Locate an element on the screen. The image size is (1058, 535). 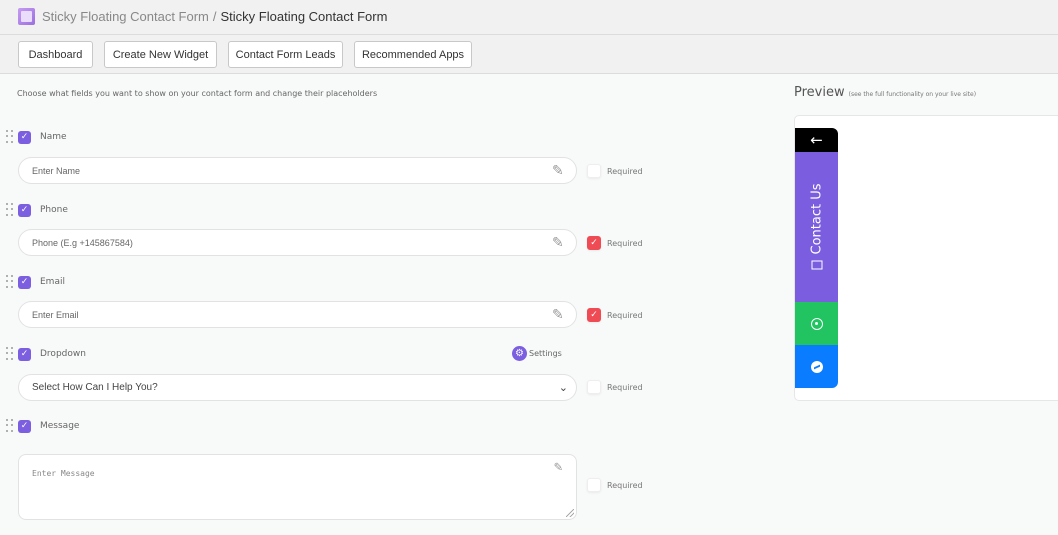
app-logo-icon is located at coordinates (26, 16).